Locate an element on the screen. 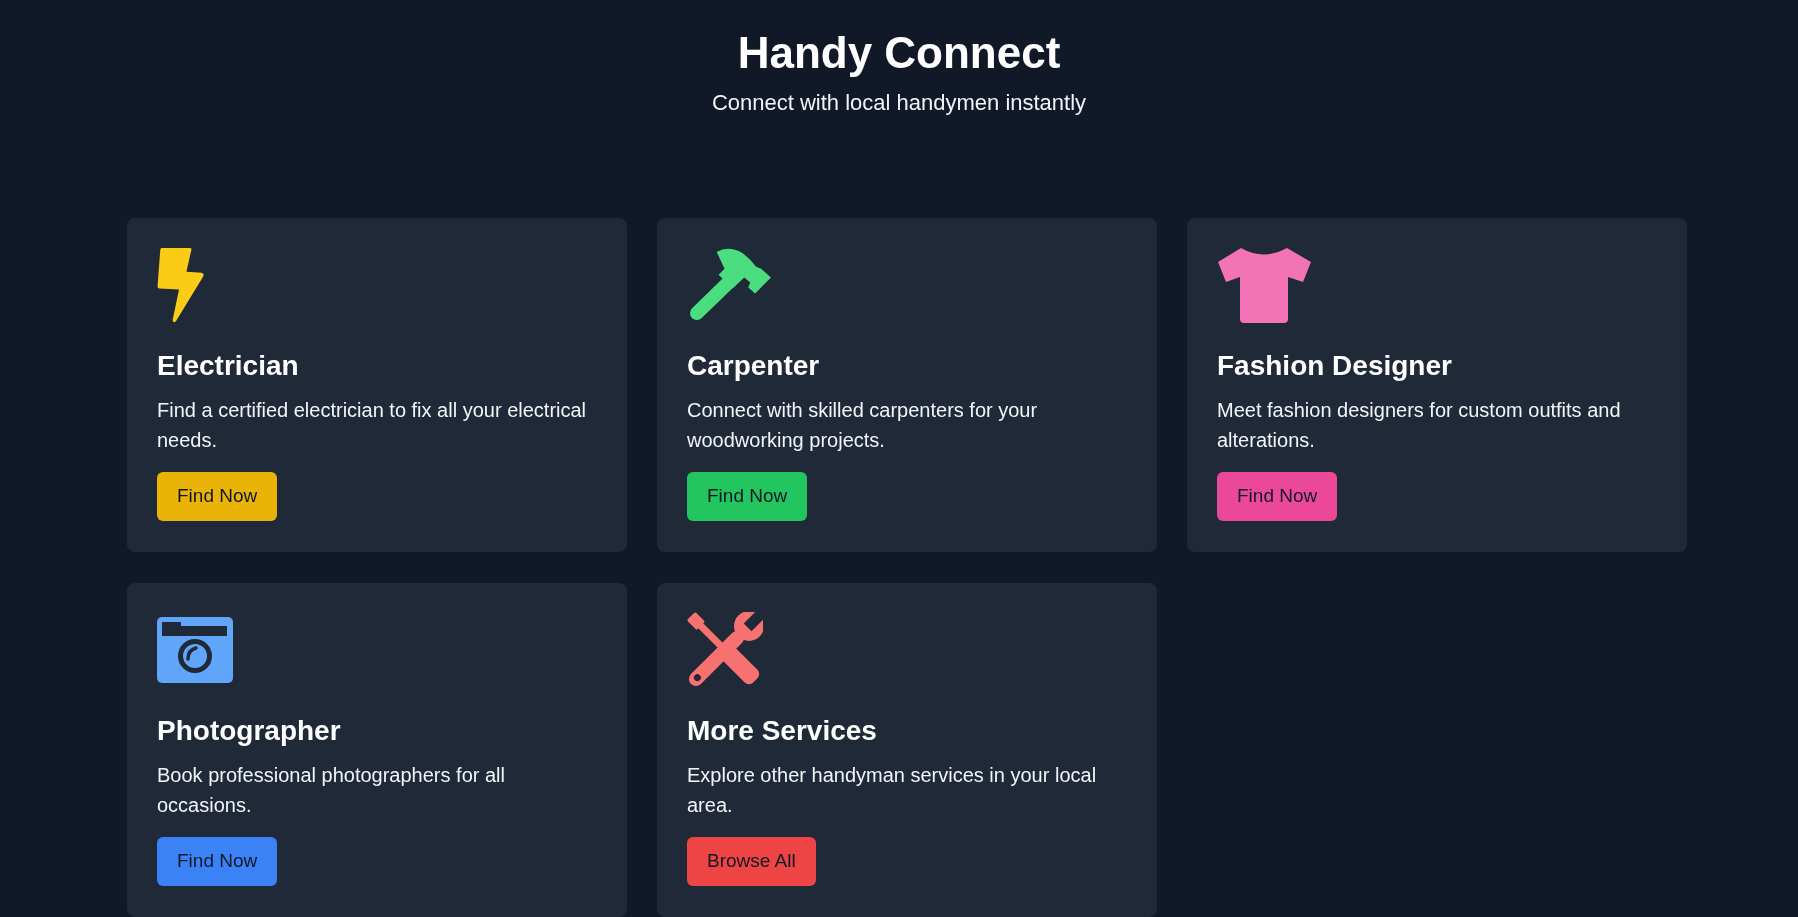  app-title: Handy Connect is located at coordinates (899, 53).